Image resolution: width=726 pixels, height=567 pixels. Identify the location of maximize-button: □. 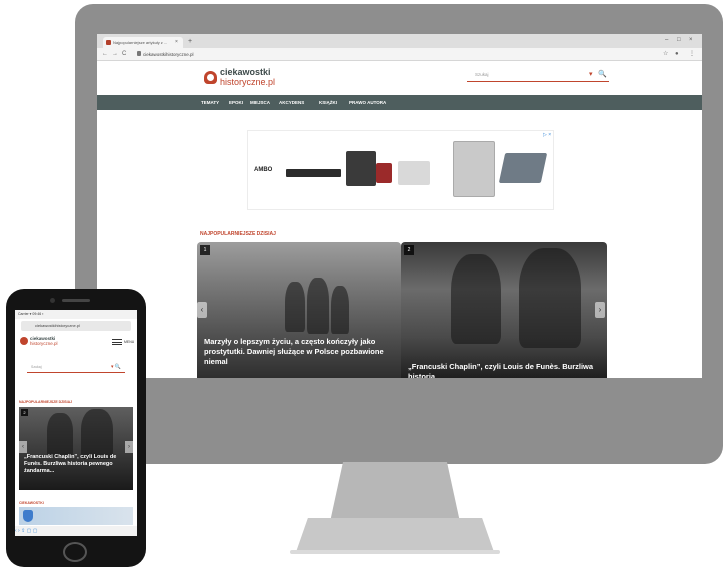
(679, 40).